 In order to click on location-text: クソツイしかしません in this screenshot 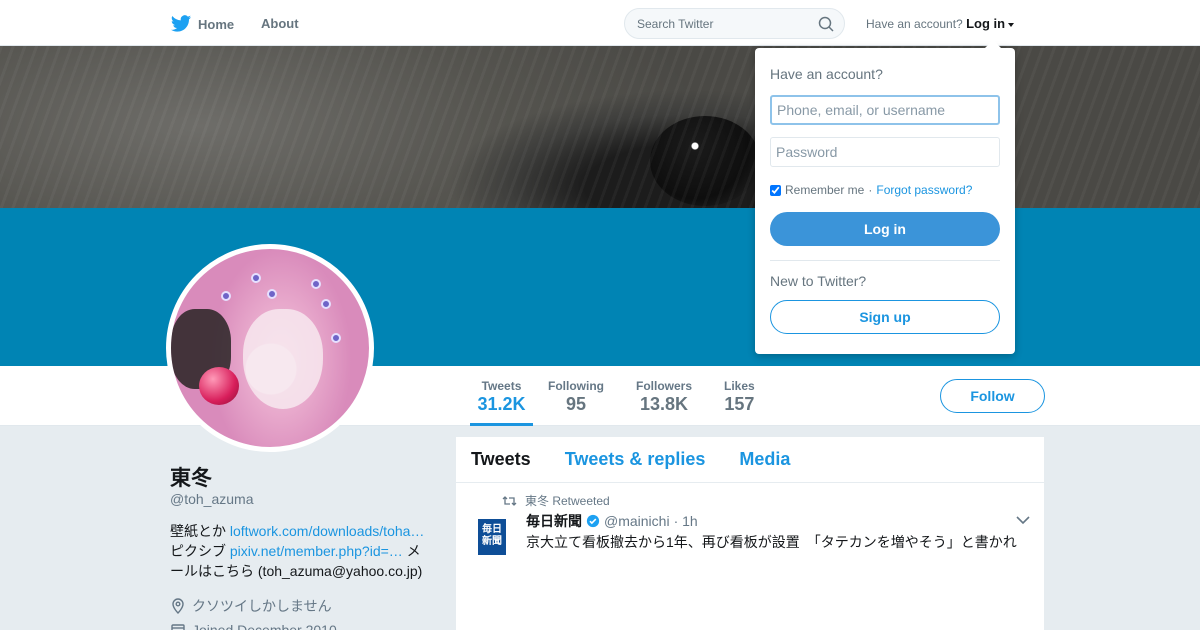, I will do `click(262, 606)`.